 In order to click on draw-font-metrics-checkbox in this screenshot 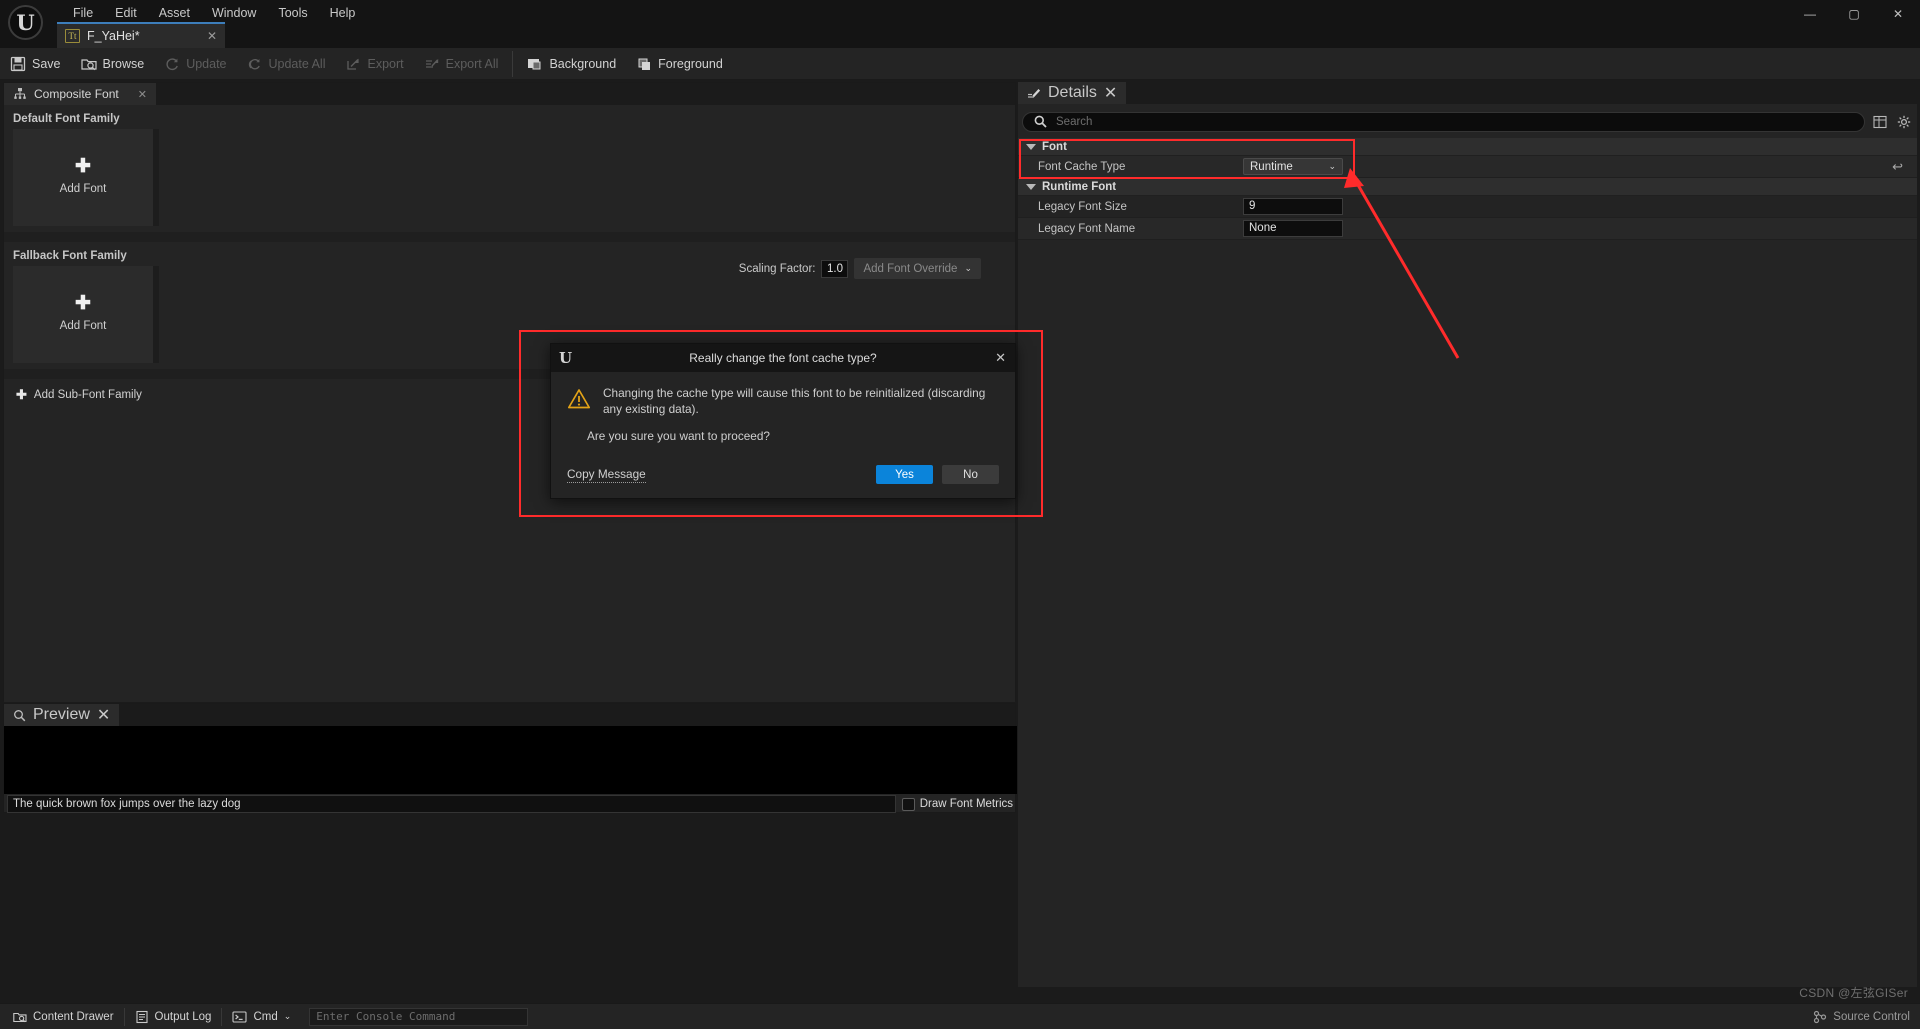, I will do `click(908, 804)`.